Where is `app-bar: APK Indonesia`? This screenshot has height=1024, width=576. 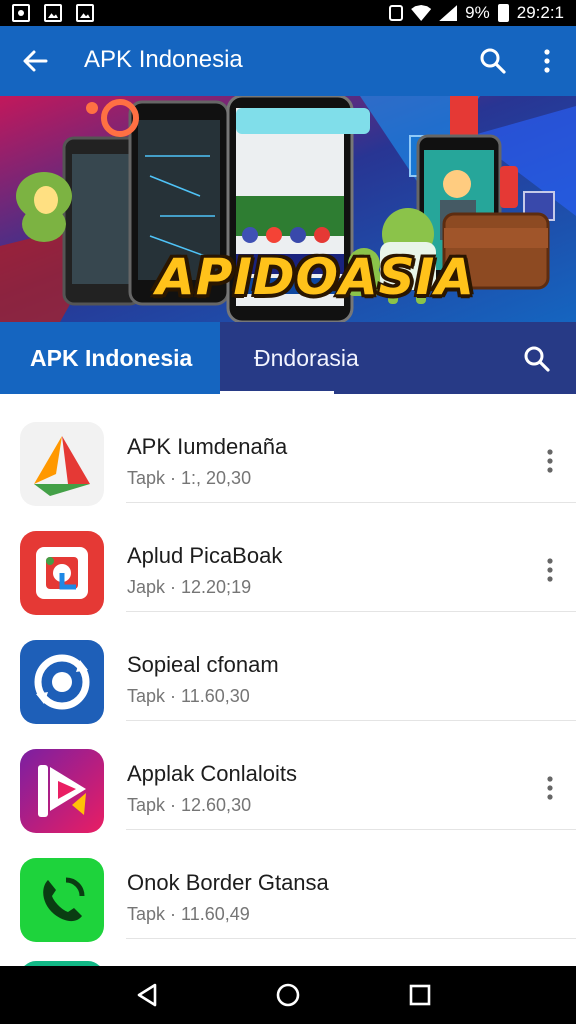 app-bar: APK Indonesia is located at coordinates (288, 61).